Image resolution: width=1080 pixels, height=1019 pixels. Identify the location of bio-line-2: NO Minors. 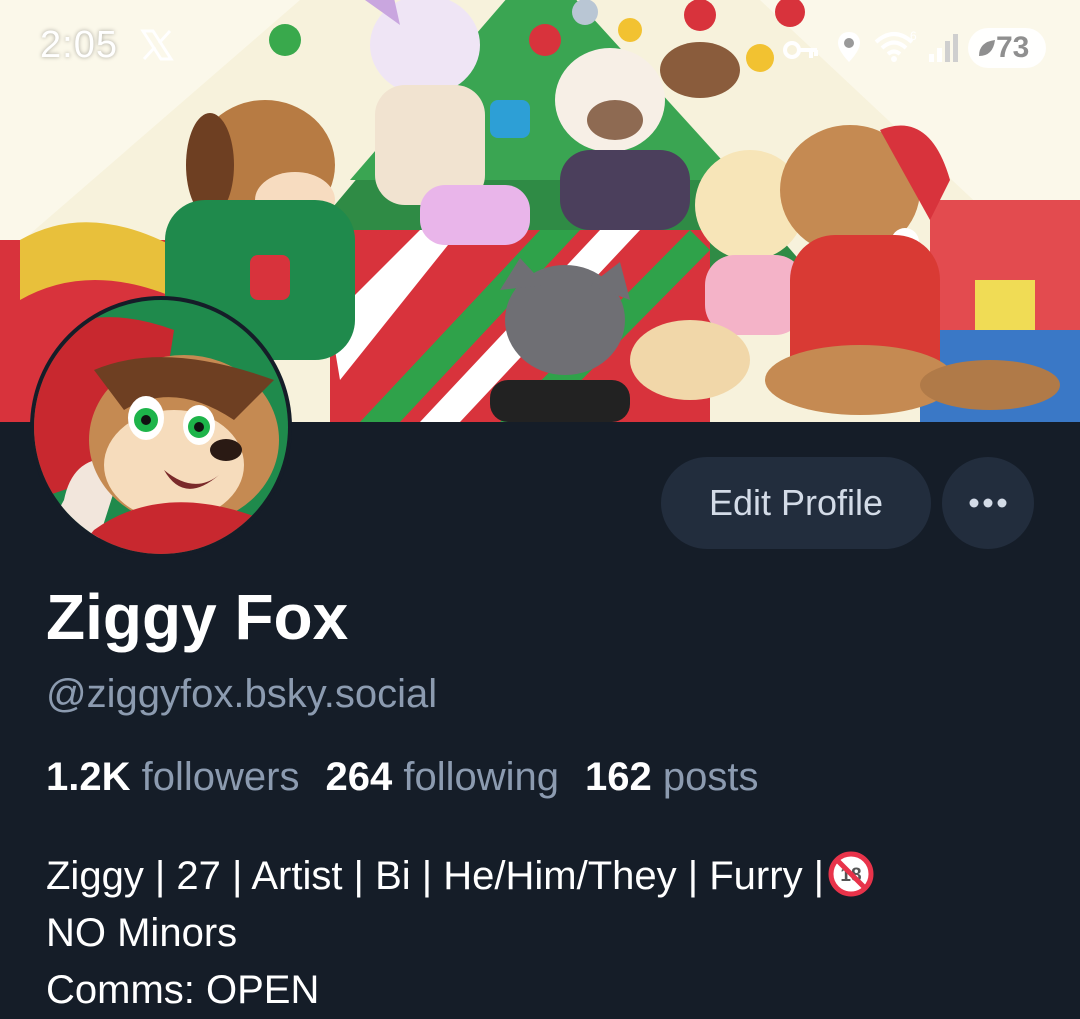
(142, 933).